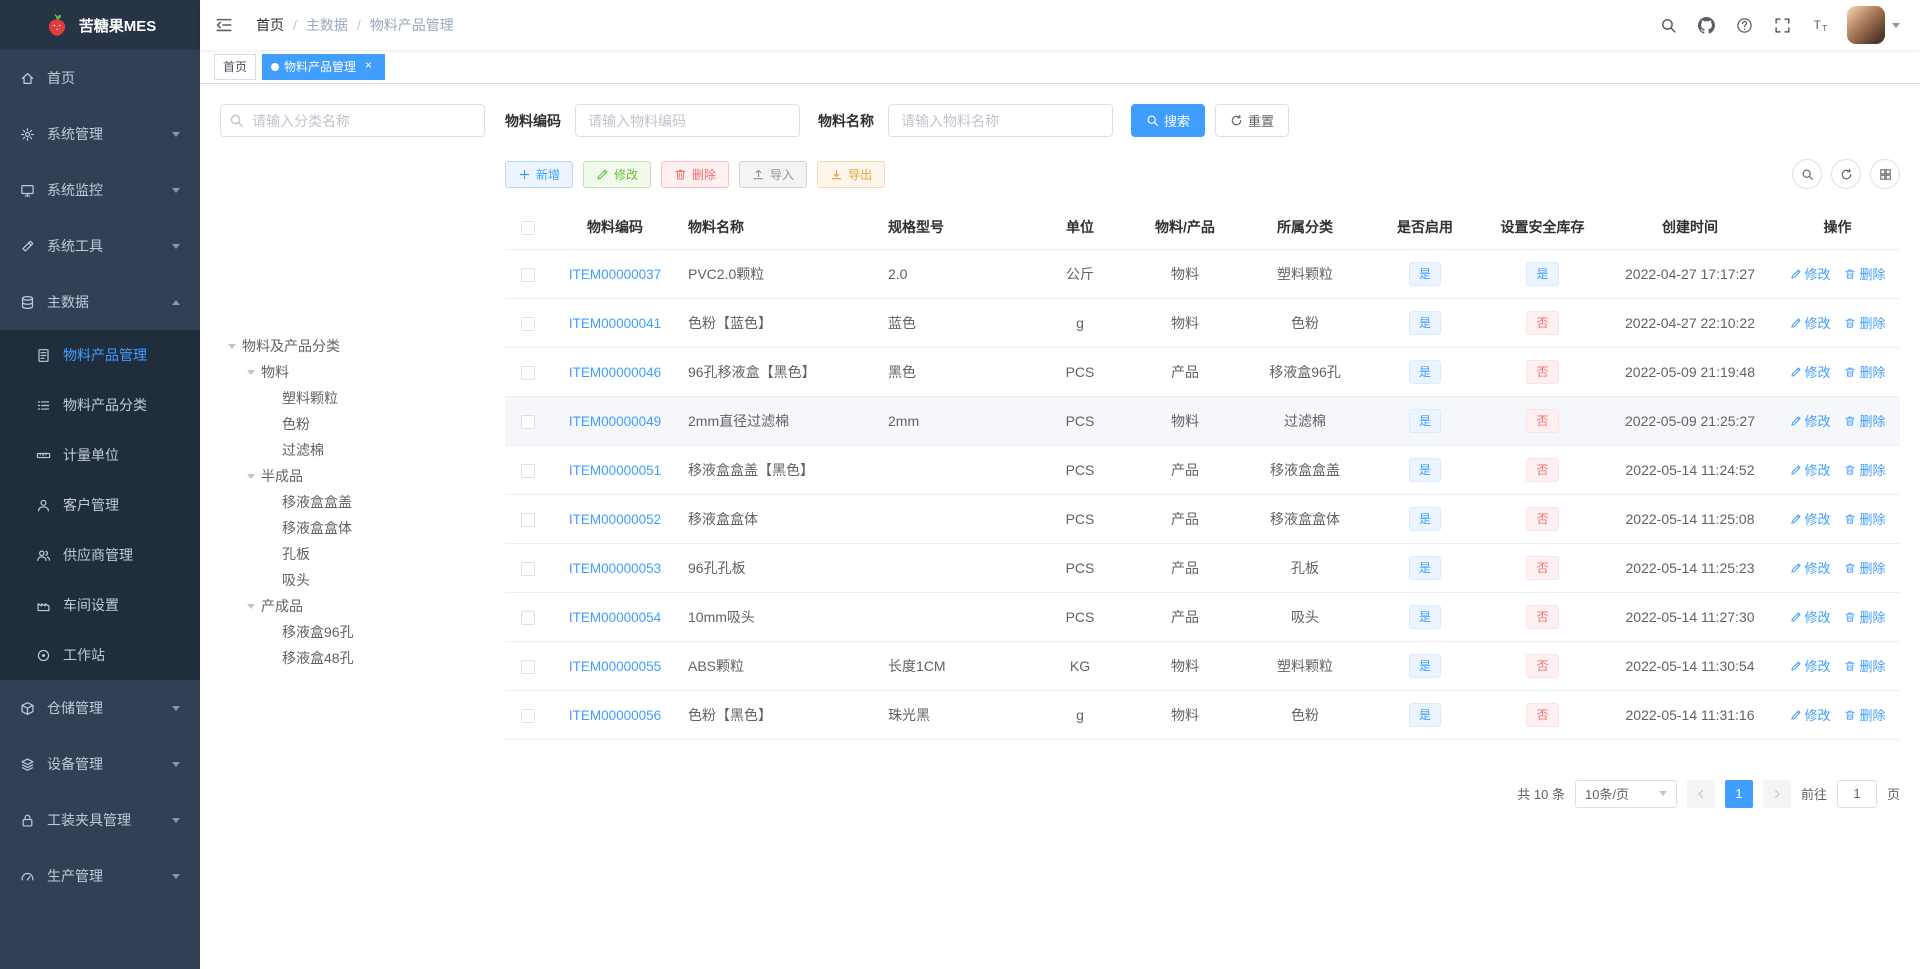 The width and height of the screenshot is (1920, 969). I want to click on user-menu, so click(1873, 25).